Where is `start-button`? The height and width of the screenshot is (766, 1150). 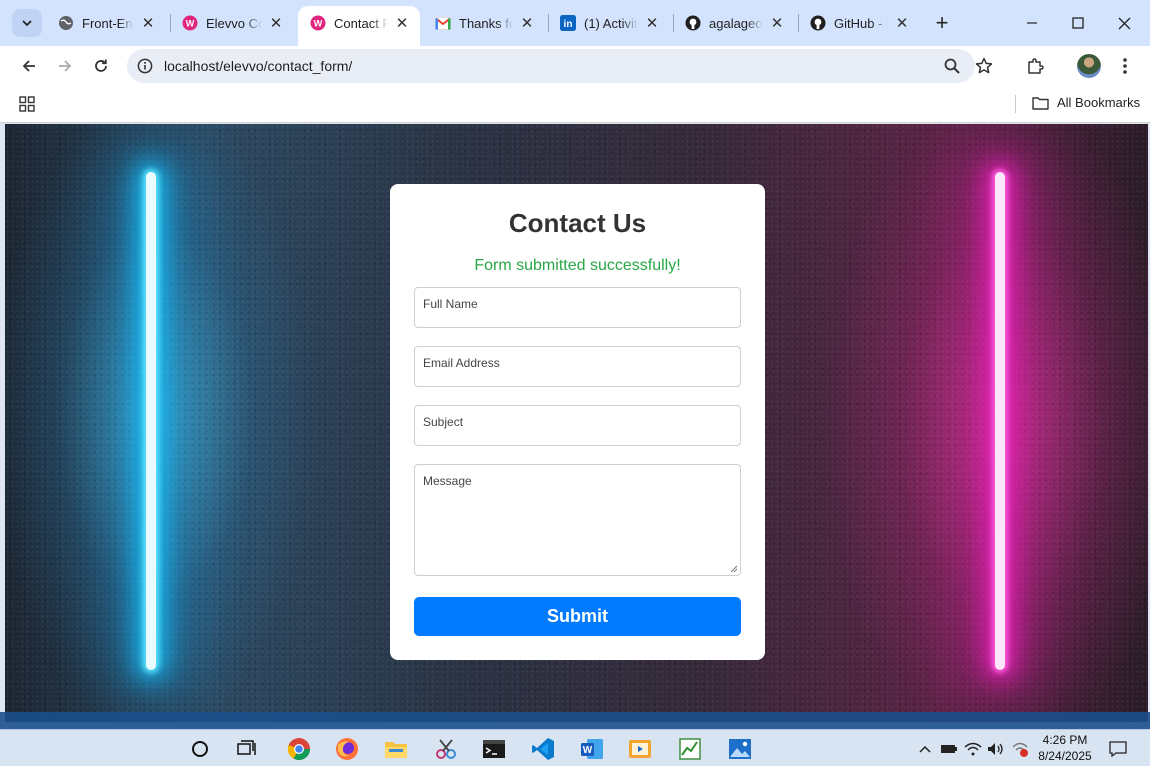
start-button is located at coordinates (200, 749).